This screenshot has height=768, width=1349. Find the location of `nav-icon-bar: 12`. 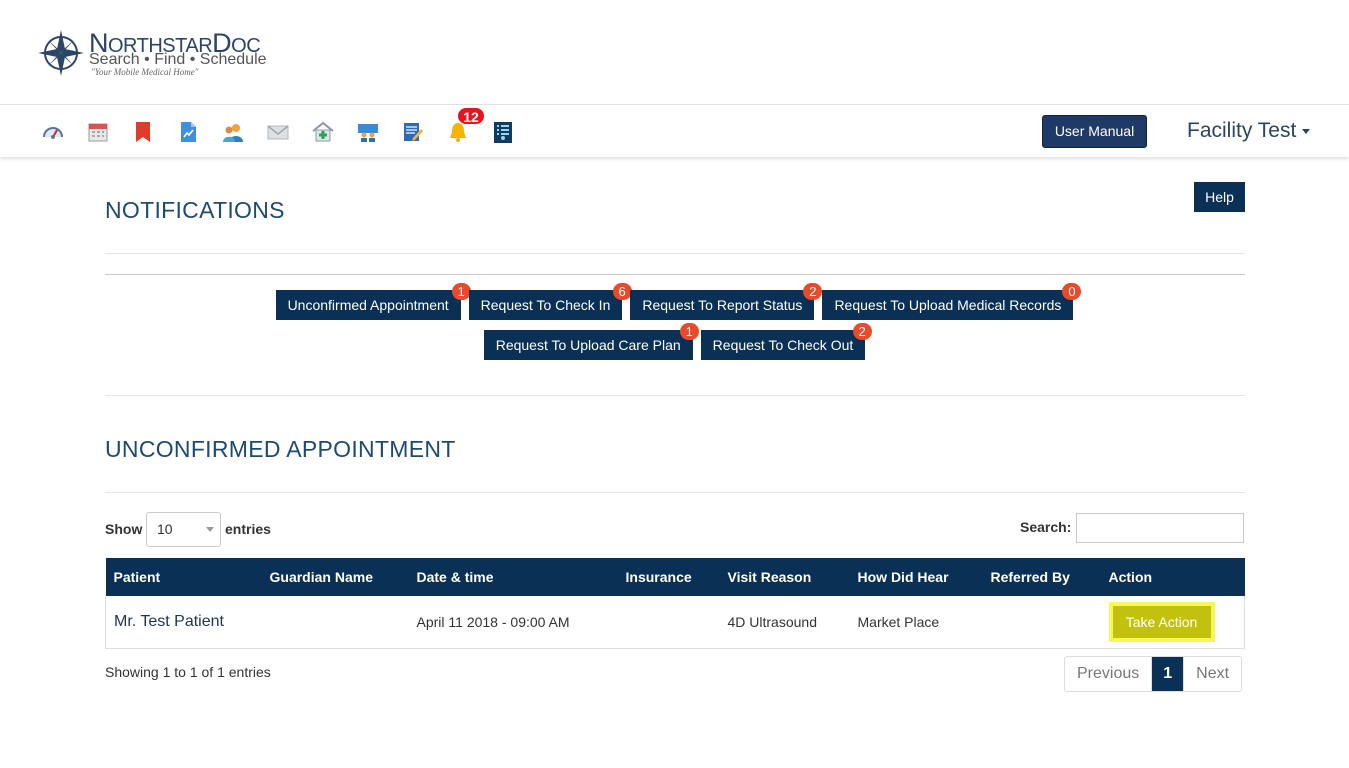

nav-icon-bar: 12 is located at coordinates (287, 131).